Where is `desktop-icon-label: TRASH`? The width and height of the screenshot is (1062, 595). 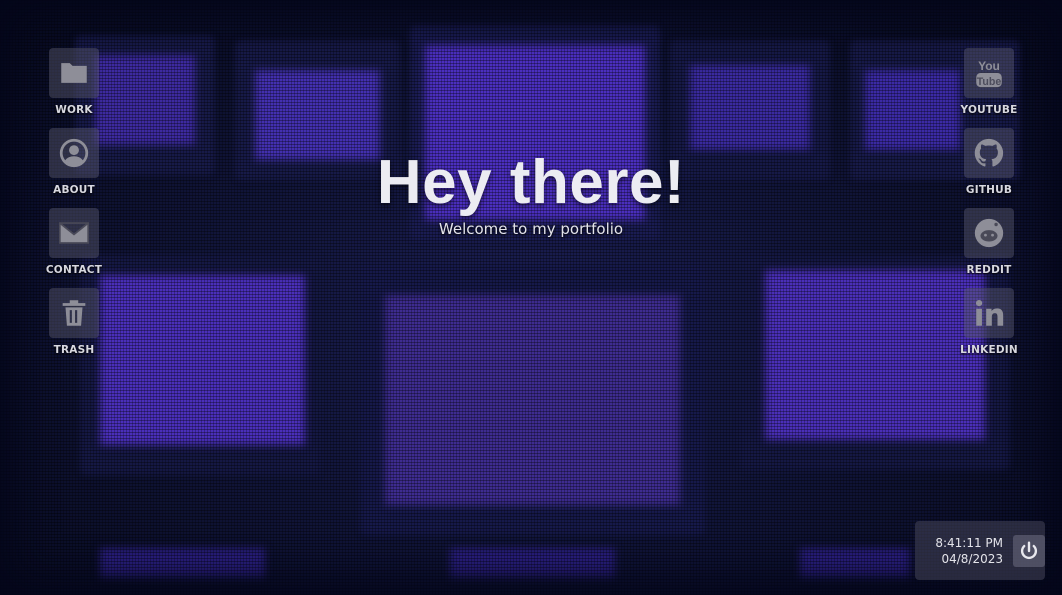
desktop-icon-label: TRASH is located at coordinates (74, 350).